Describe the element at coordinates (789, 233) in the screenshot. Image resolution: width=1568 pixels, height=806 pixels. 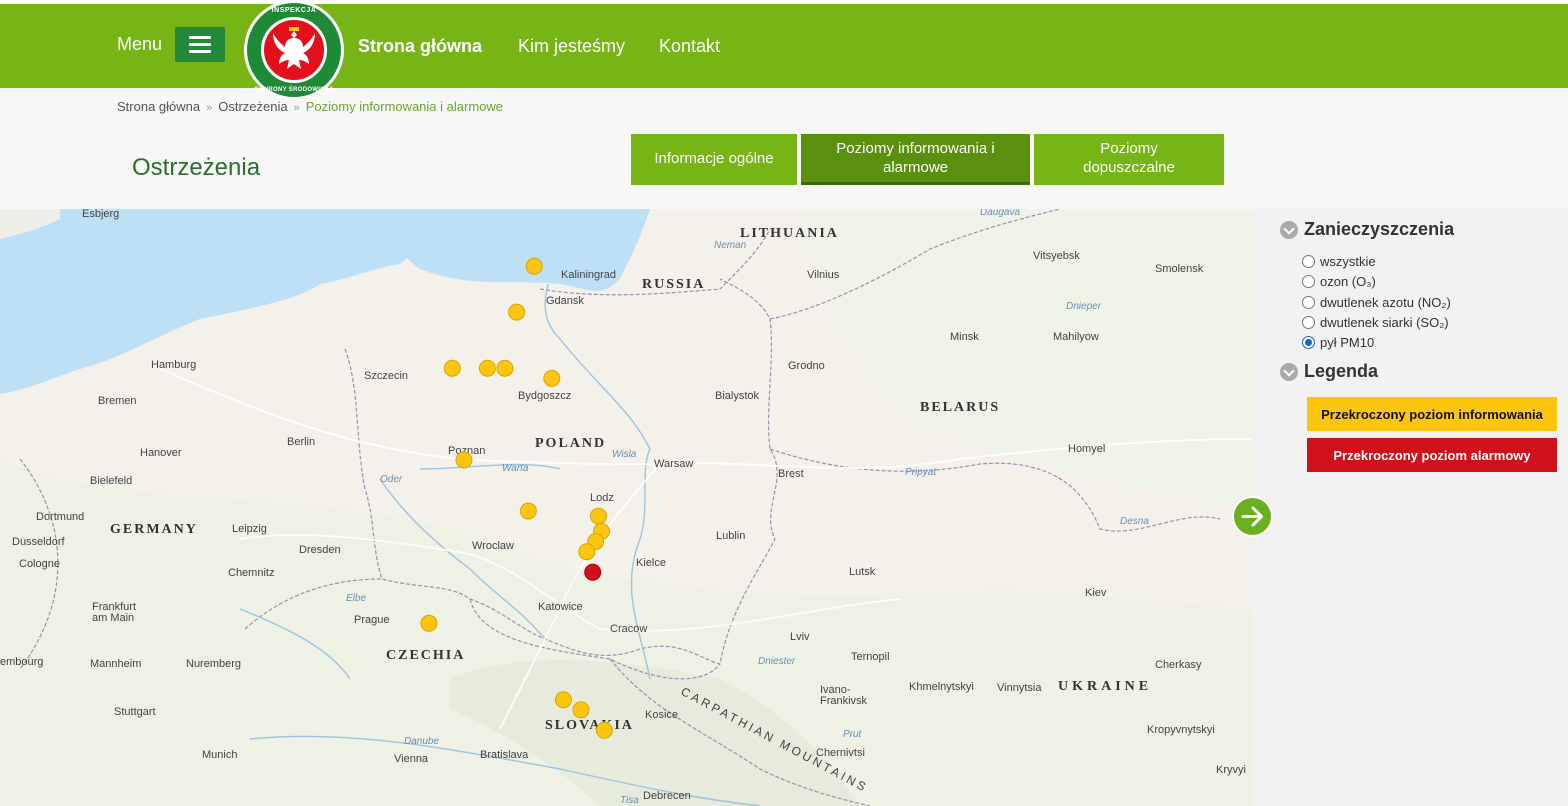
I see `svg-text: LITHUANIA` at that location.